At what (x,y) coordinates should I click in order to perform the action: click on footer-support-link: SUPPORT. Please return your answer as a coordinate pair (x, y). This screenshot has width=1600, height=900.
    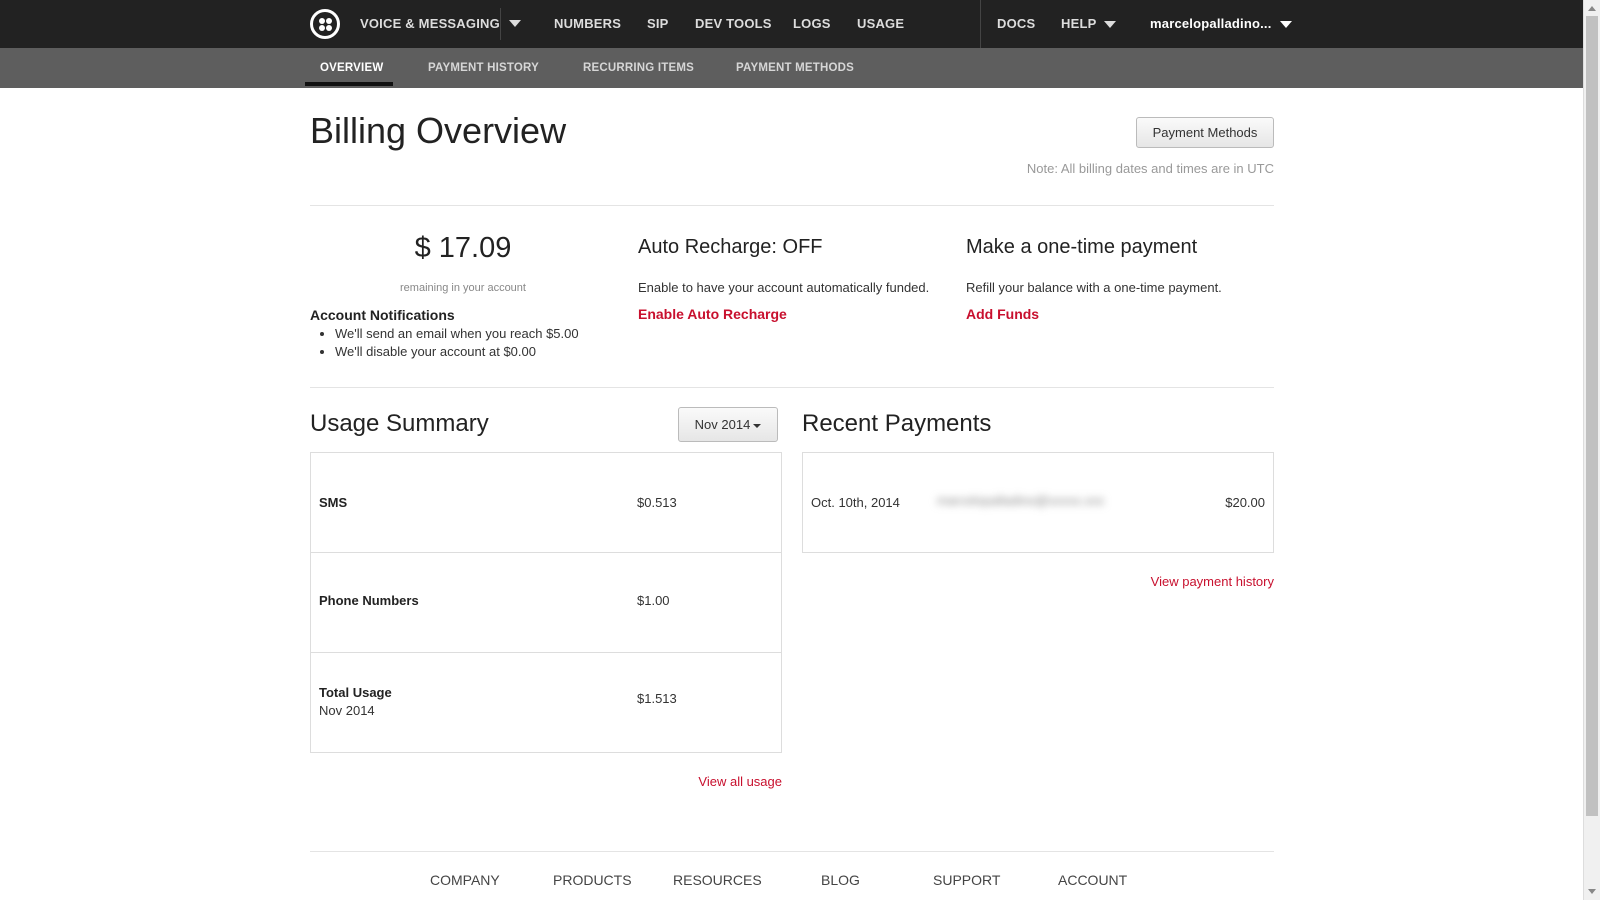
    Looking at the image, I should click on (966, 880).